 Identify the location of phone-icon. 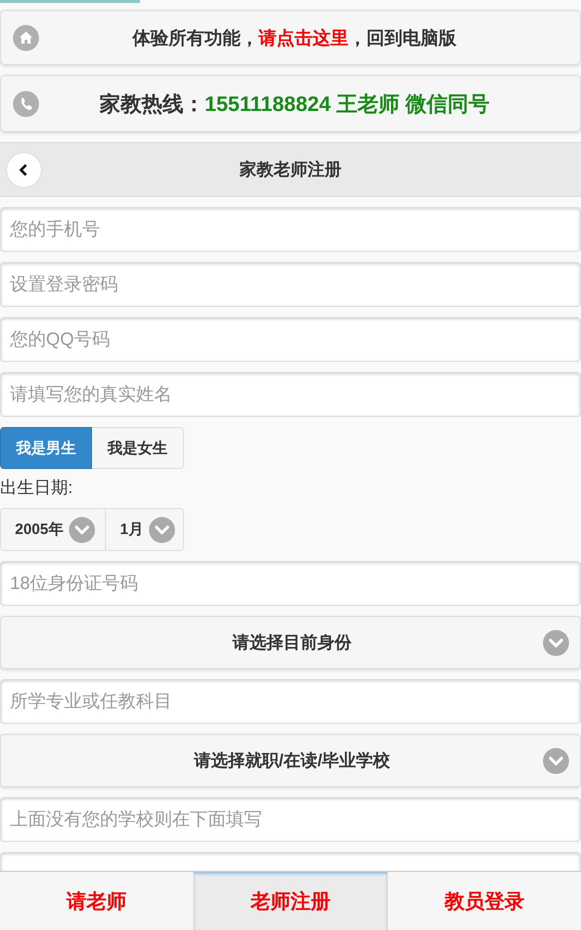
(26, 103).